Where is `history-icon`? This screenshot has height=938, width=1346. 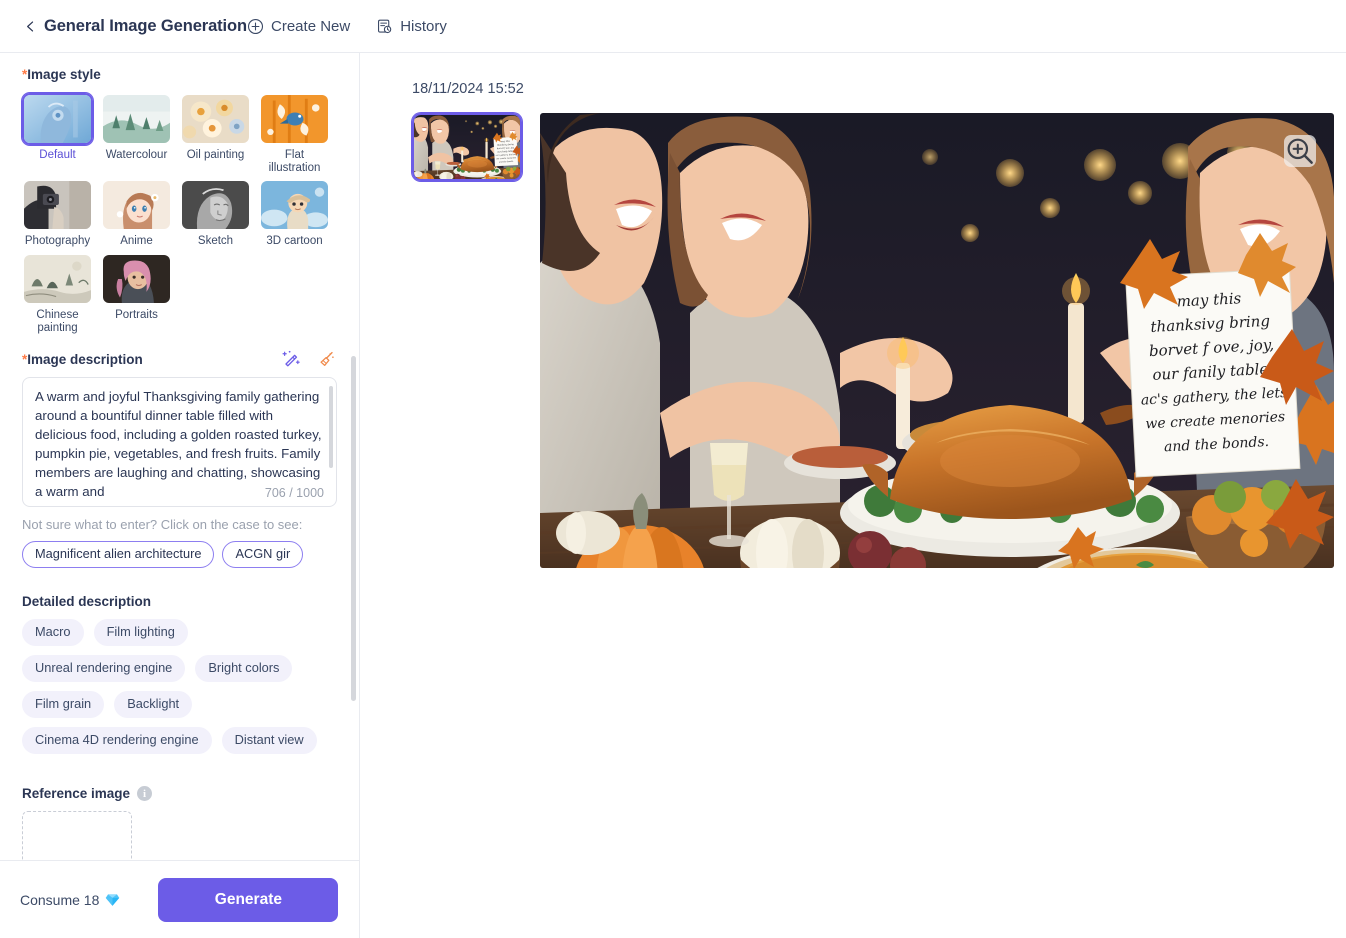
history-icon is located at coordinates (385, 26).